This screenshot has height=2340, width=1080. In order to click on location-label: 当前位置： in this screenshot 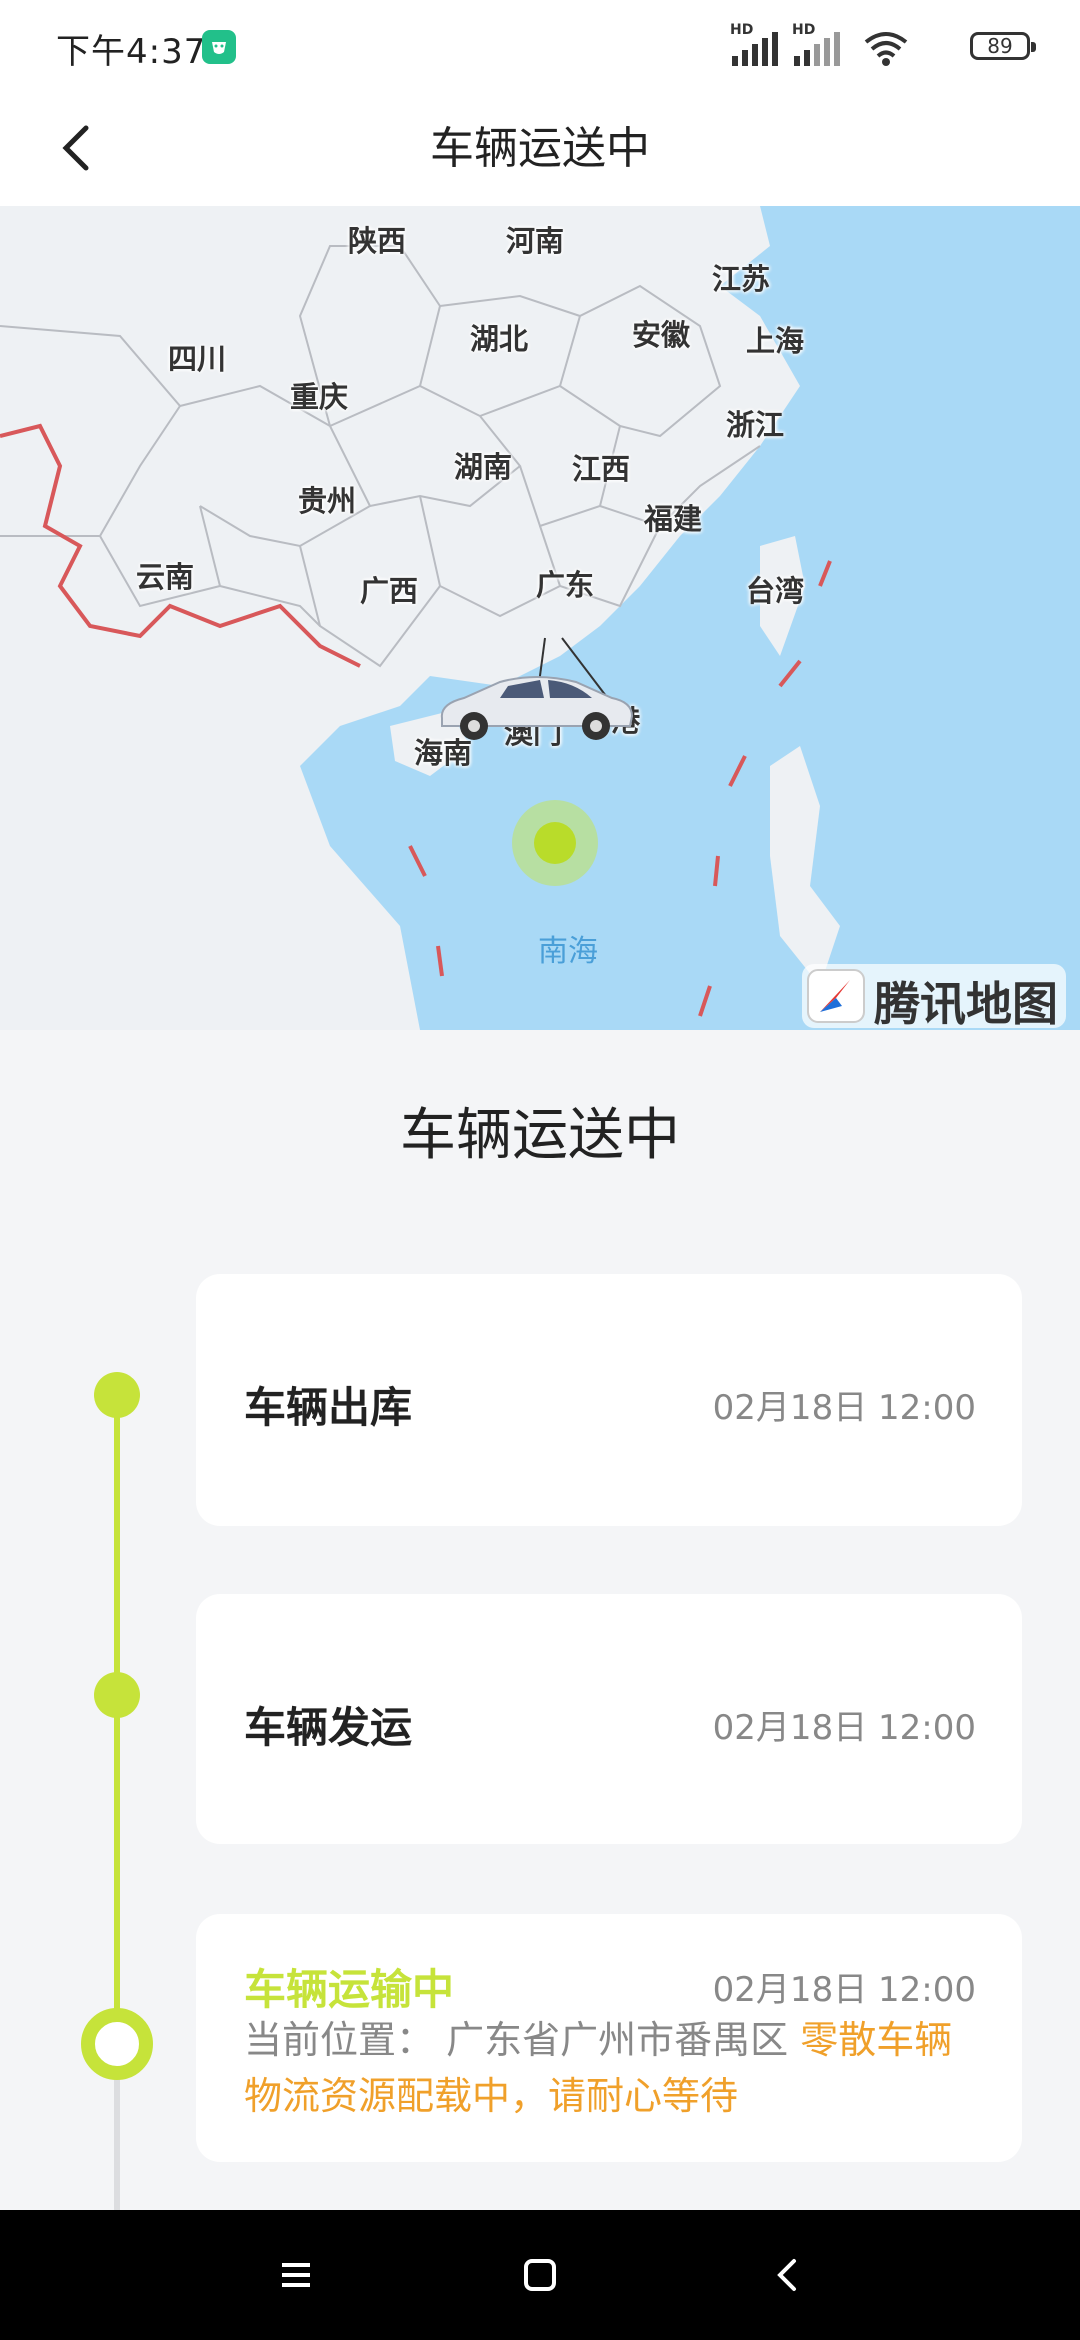, I will do `click(339, 2040)`.